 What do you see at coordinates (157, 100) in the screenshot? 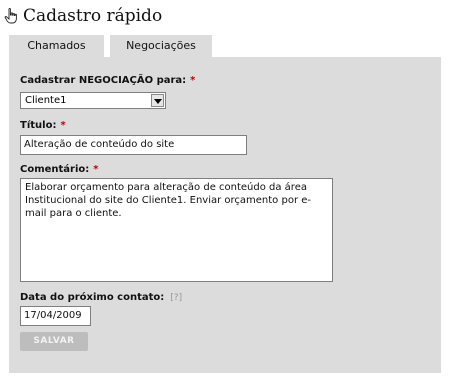
I see `dropdown-arrow-icon` at bounding box center [157, 100].